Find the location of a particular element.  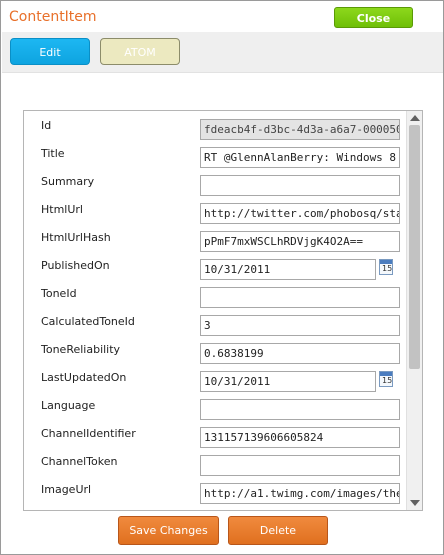

field-row-channeltoken: ChannelToken is located at coordinates (214, 463).